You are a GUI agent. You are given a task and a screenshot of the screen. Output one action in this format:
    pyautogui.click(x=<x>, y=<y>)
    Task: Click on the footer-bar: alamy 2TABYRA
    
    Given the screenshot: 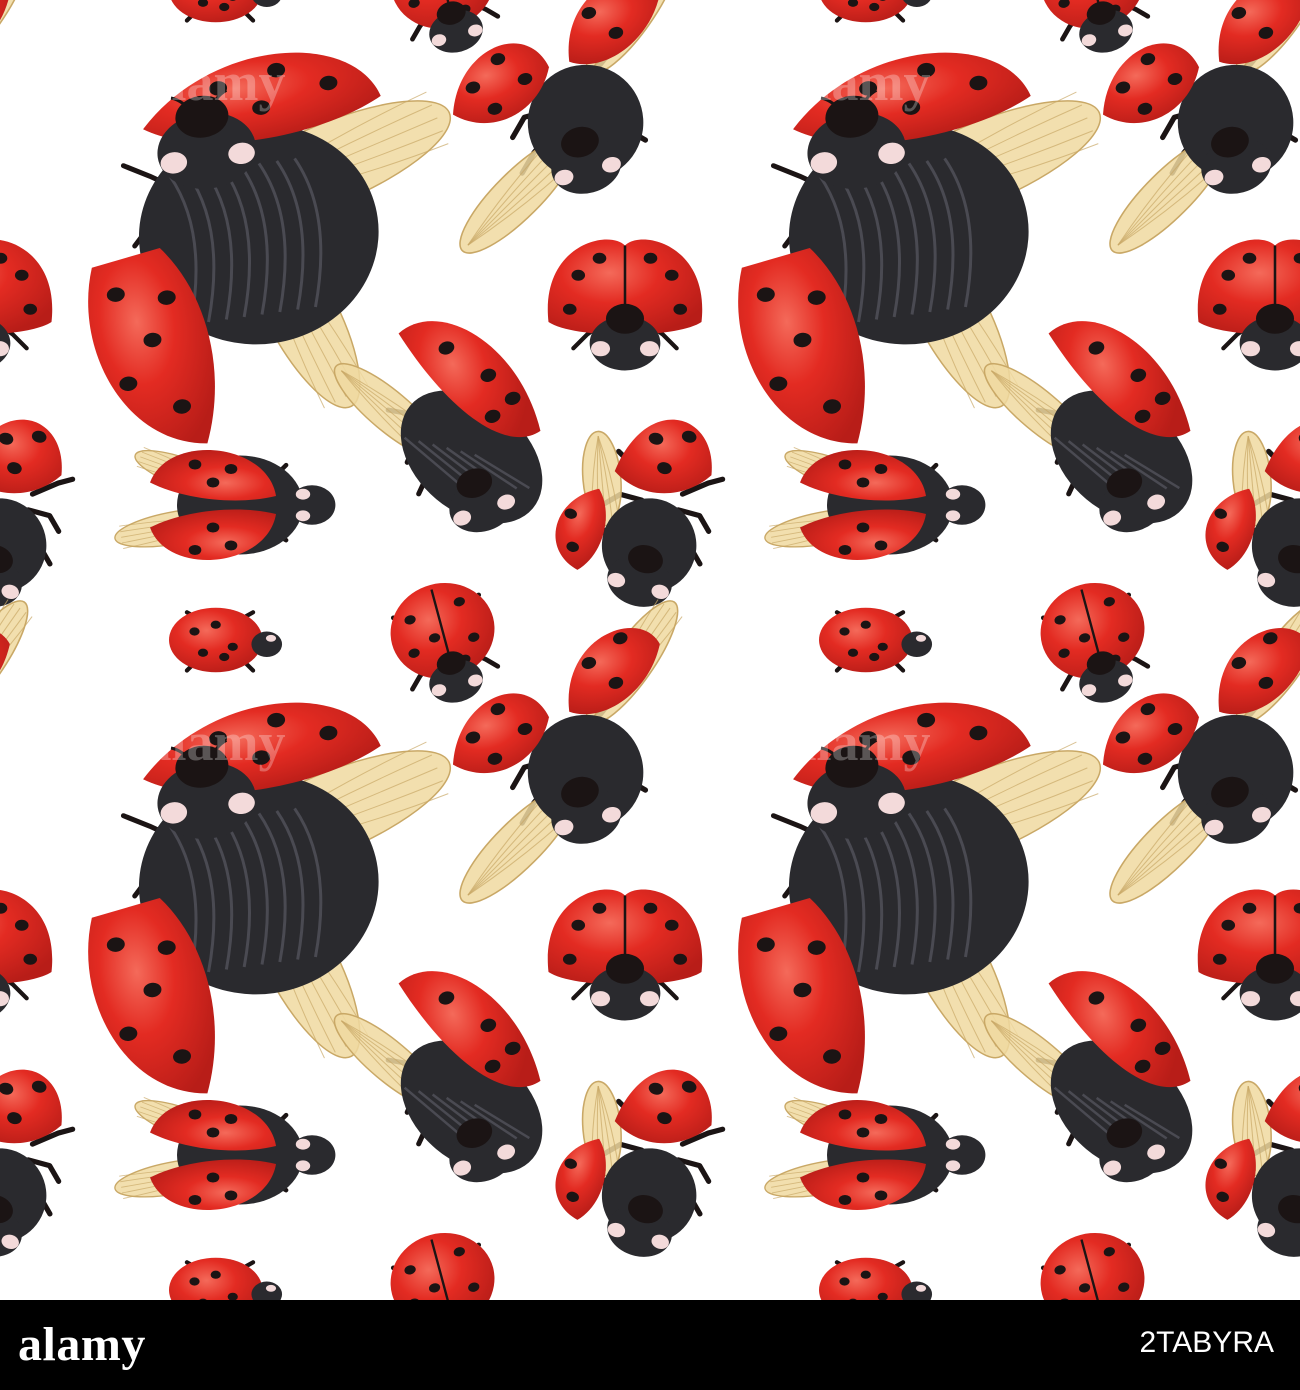 What is the action you would take?
    pyautogui.click(x=650, y=1345)
    